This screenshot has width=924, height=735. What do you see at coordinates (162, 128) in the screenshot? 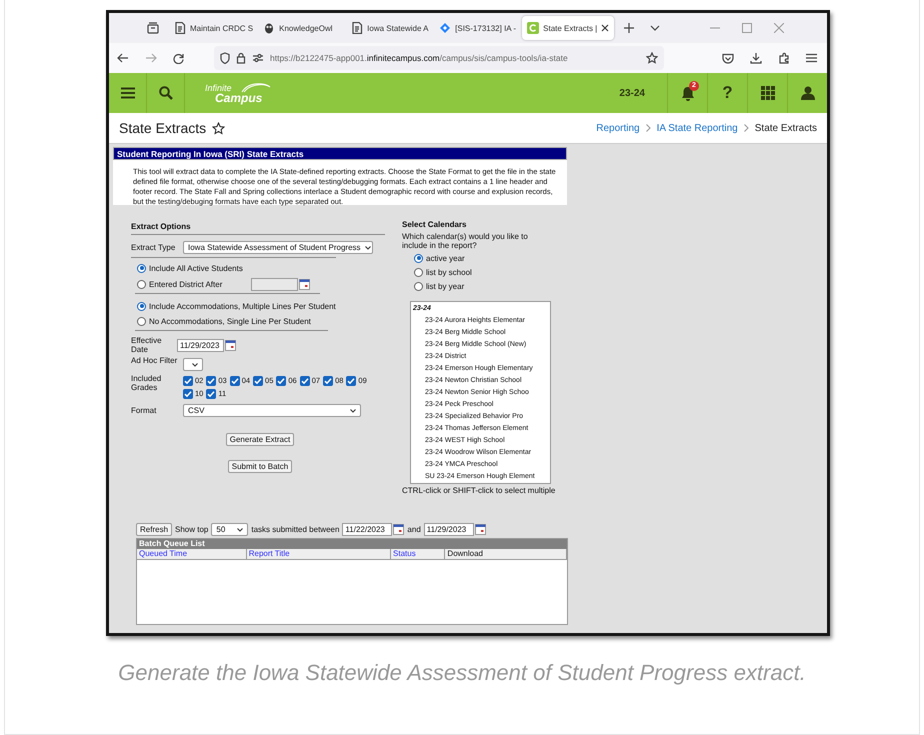
I see `page-title: State Extracts` at bounding box center [162, 128].